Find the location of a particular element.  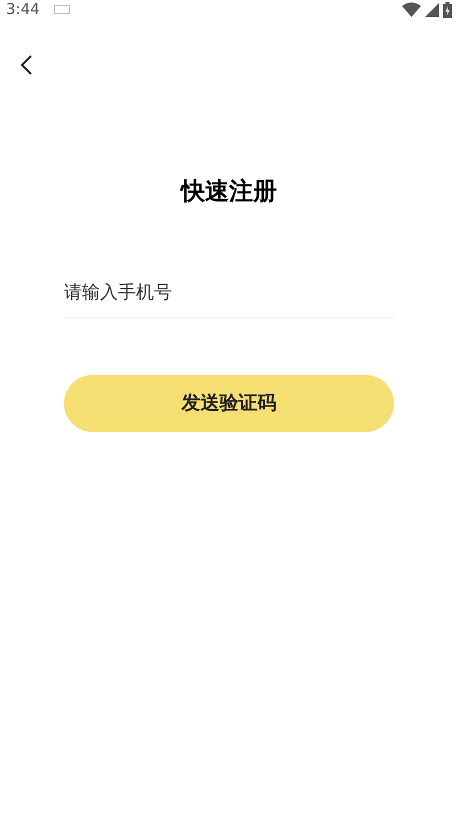

signal-icon is located at coordinates (432, 9).